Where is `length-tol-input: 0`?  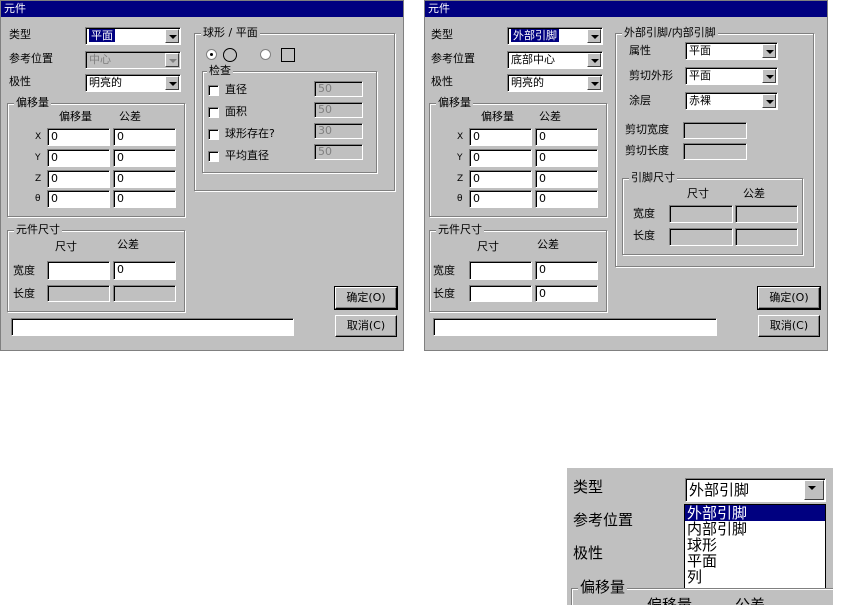 length-tol-input: 0 is located at coordinates (566, 293).